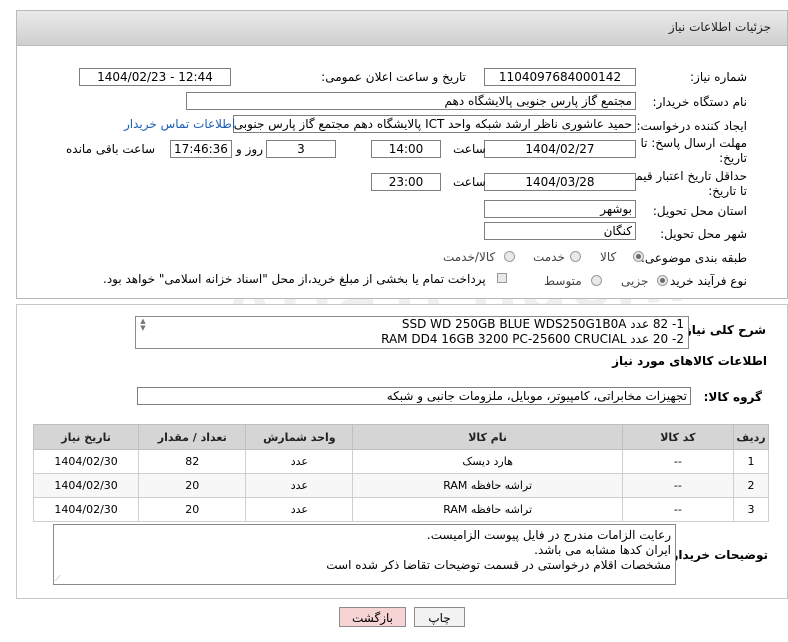 This screenshot has height=642, width=788. What do you see at coordinates (704, 281) in the screenshot?
I see `process-label: نوع فرآیند خرید :` at bounding box center [704, 281].